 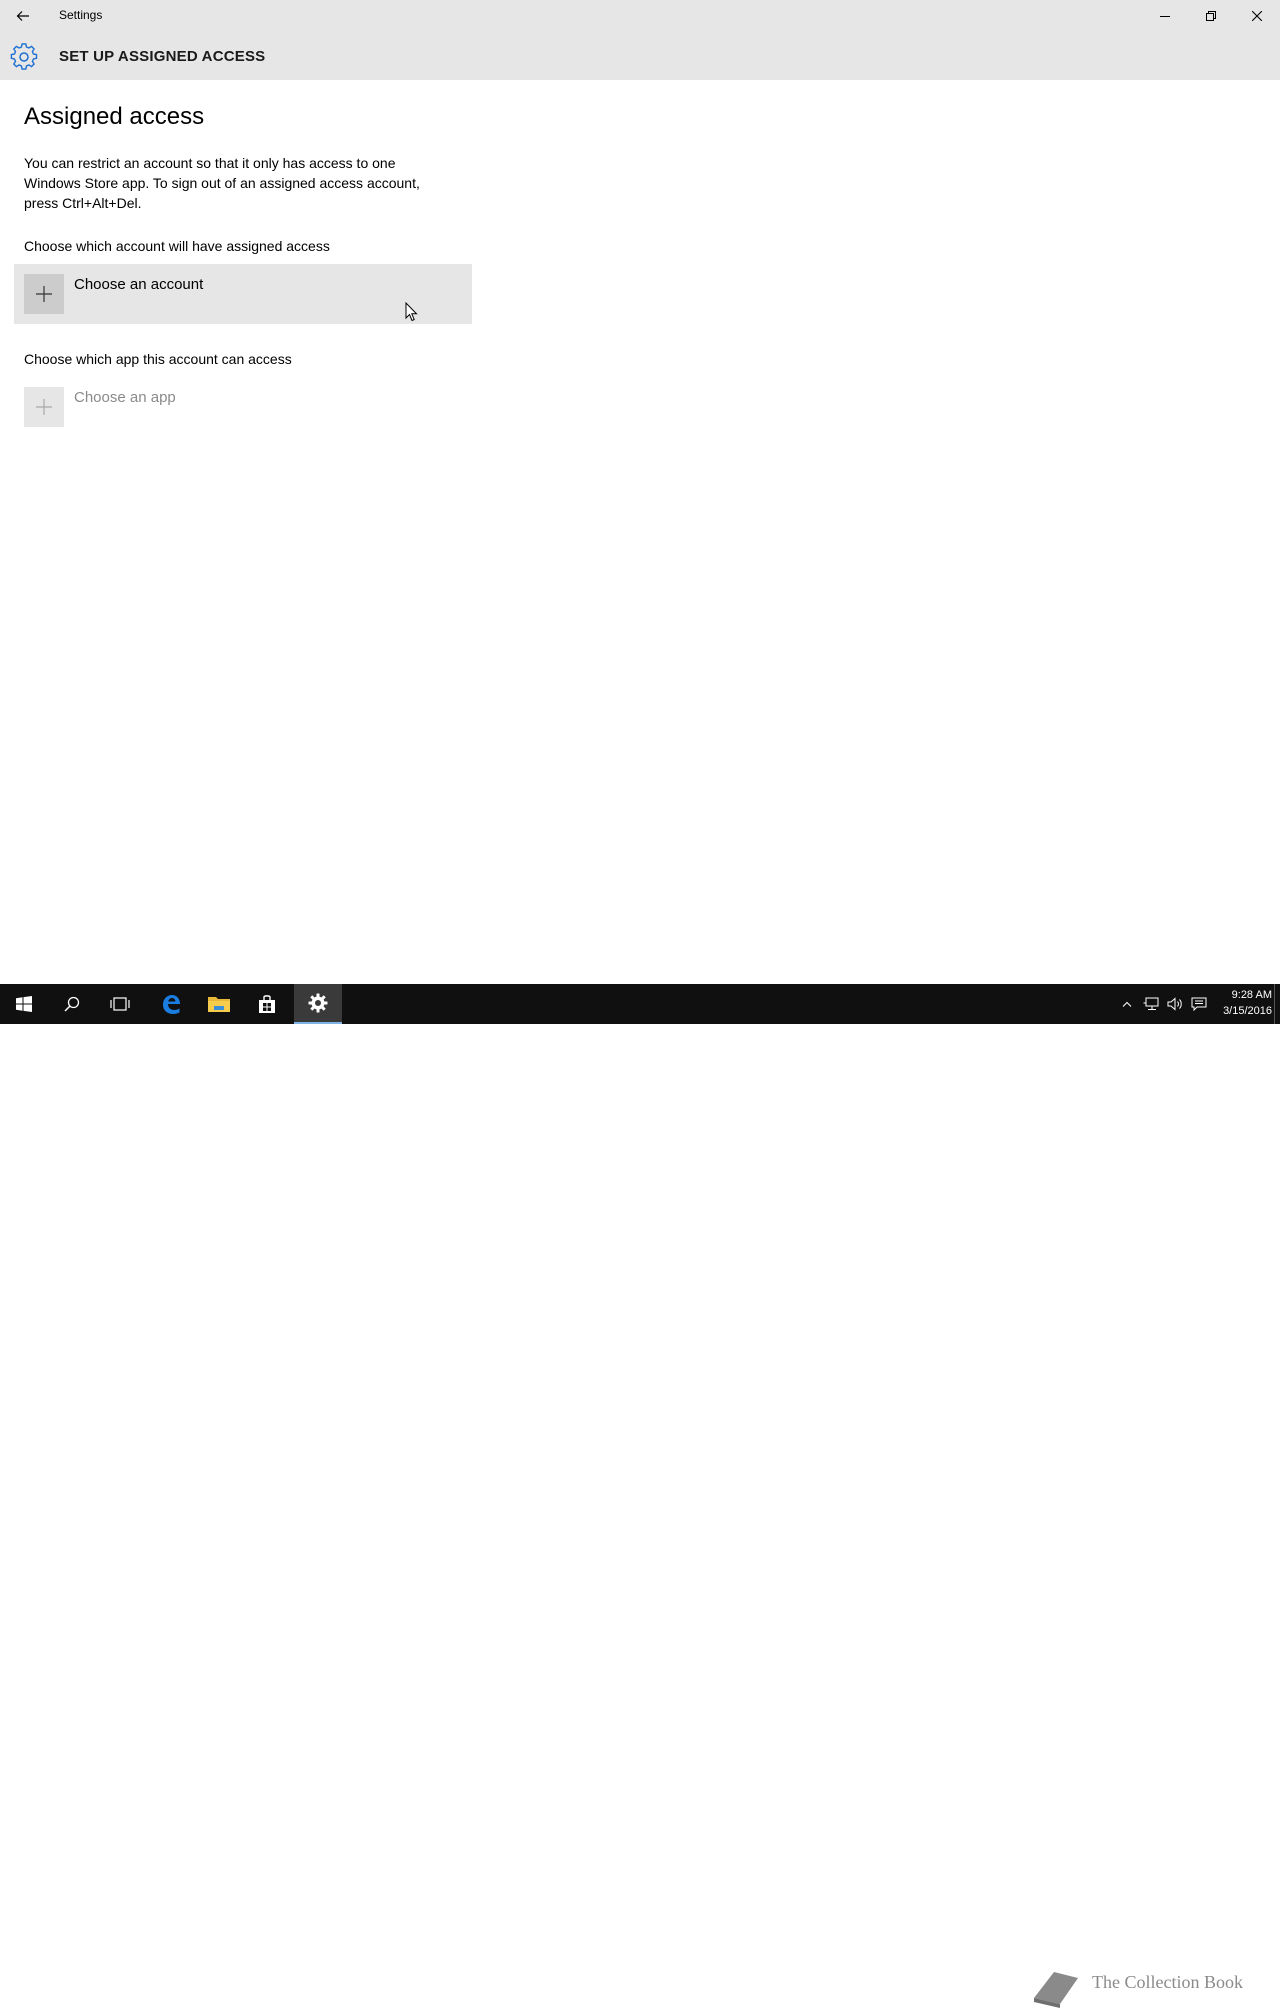 I want to click on search-button, so click(x=72, y=1004).